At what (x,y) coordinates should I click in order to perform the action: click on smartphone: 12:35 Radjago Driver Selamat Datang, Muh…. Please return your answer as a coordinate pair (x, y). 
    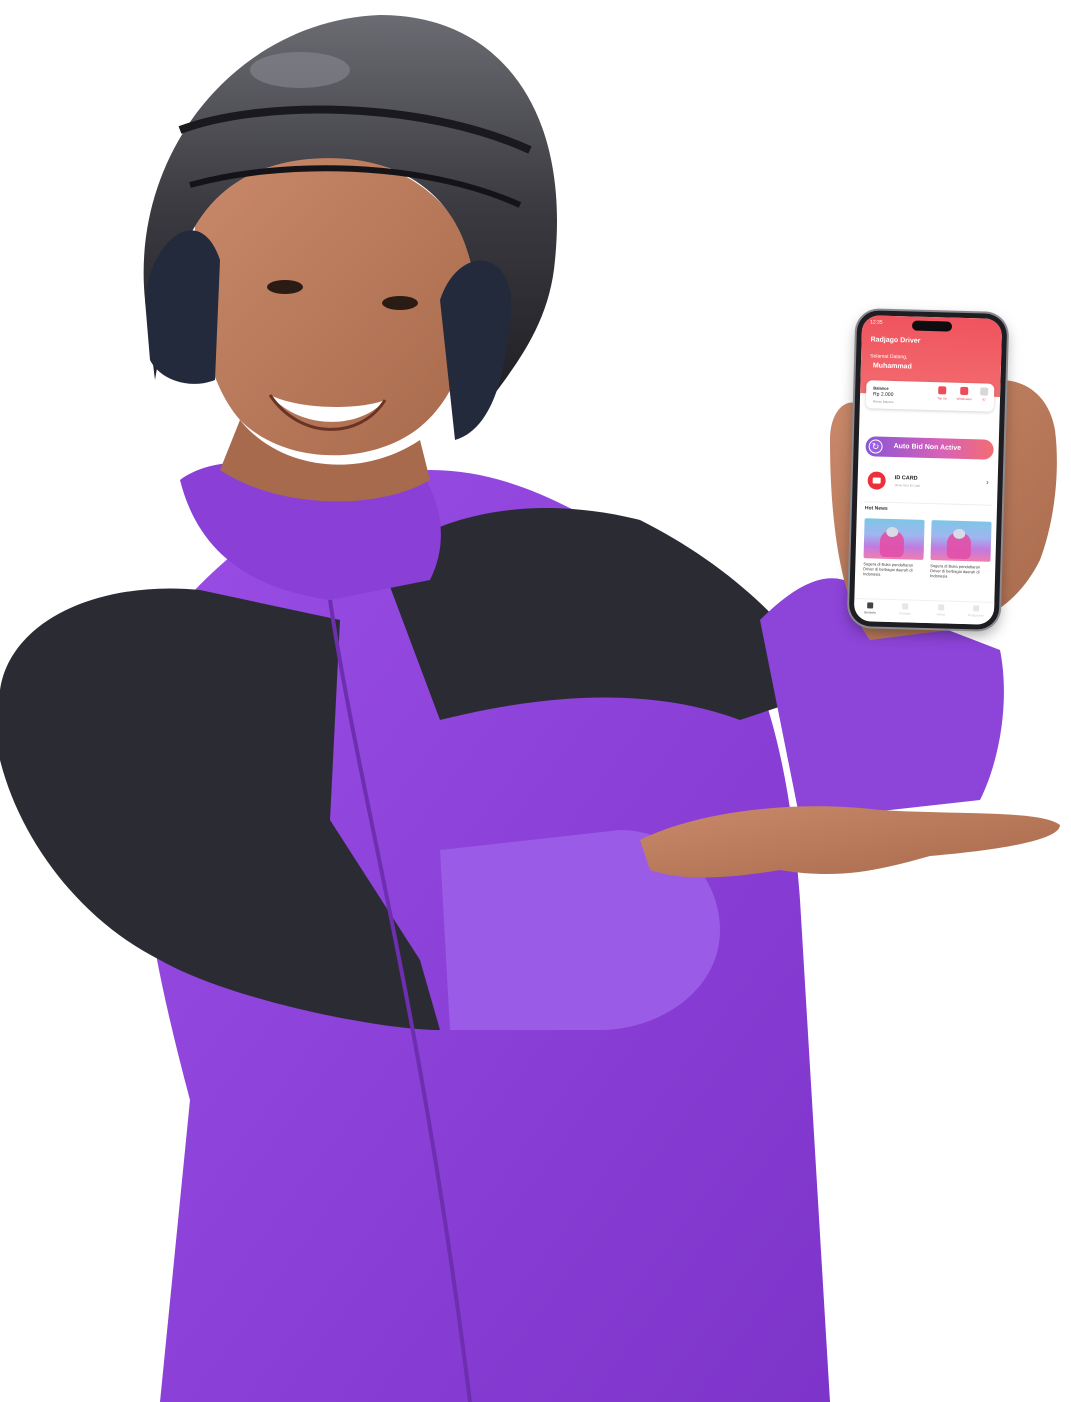
    Looking at the image, I should click on (928, 470).